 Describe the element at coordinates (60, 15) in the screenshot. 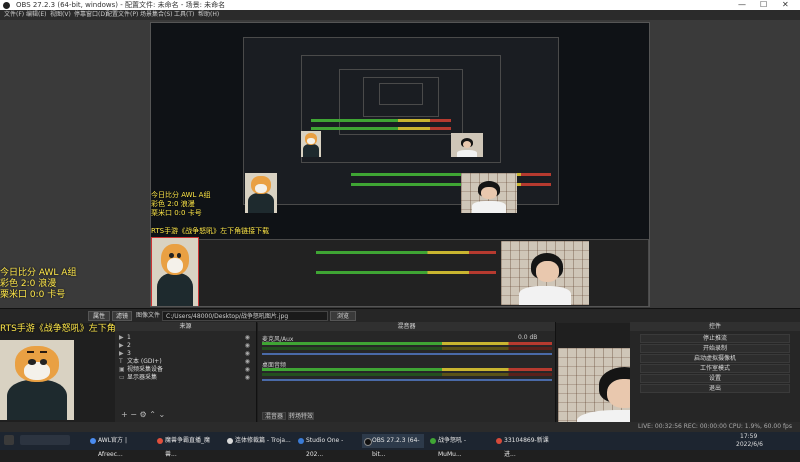

I see `menu-view: 视图(V)` at that location.